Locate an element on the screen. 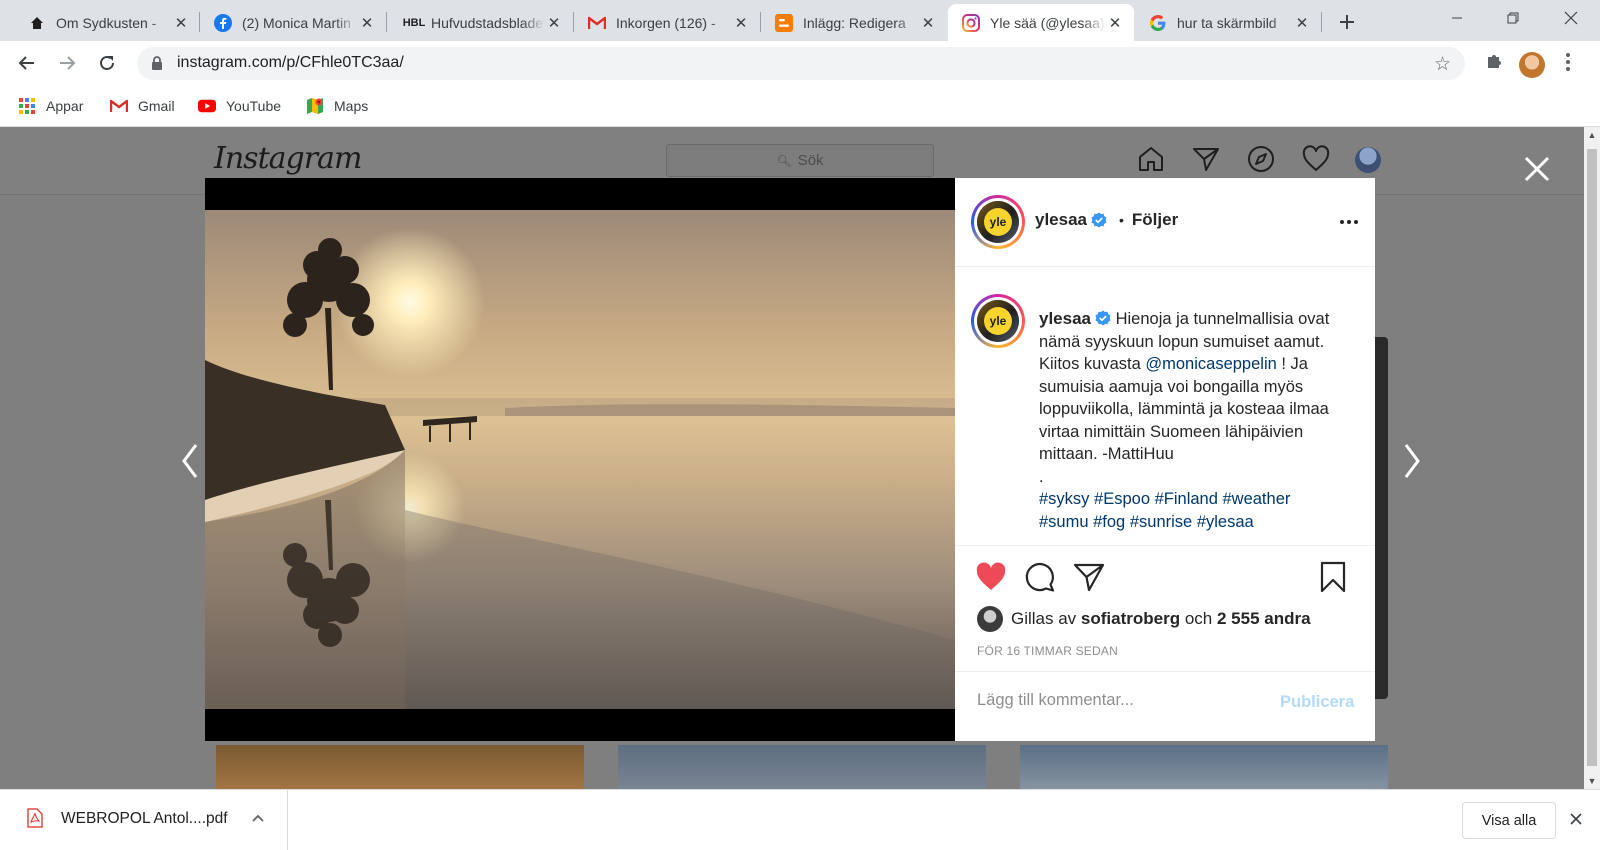  download-file-name: WEBROPOL Antol....pdf is located at coordinates (144, 818).